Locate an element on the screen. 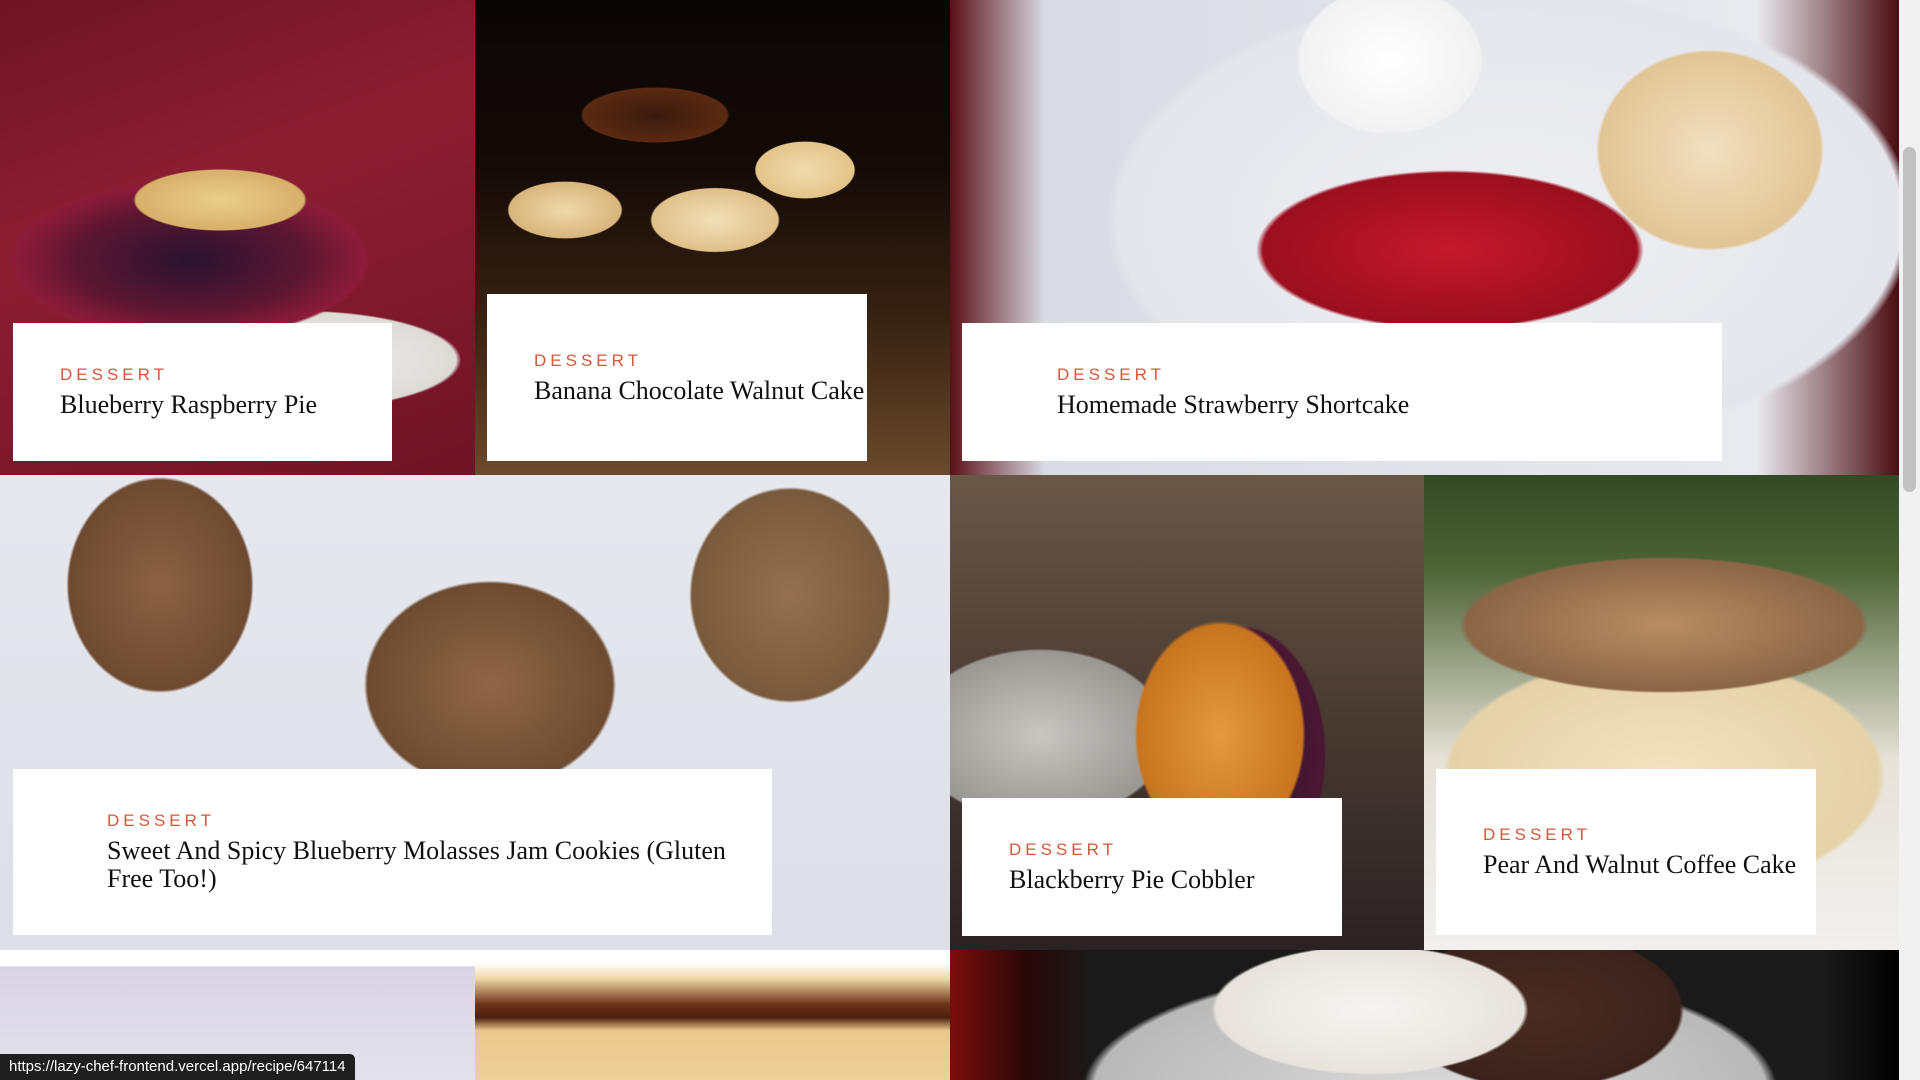  recipe-caption: DESSERT Pear And Walnut Coffee Cake is located at coordinates (1626, 852).